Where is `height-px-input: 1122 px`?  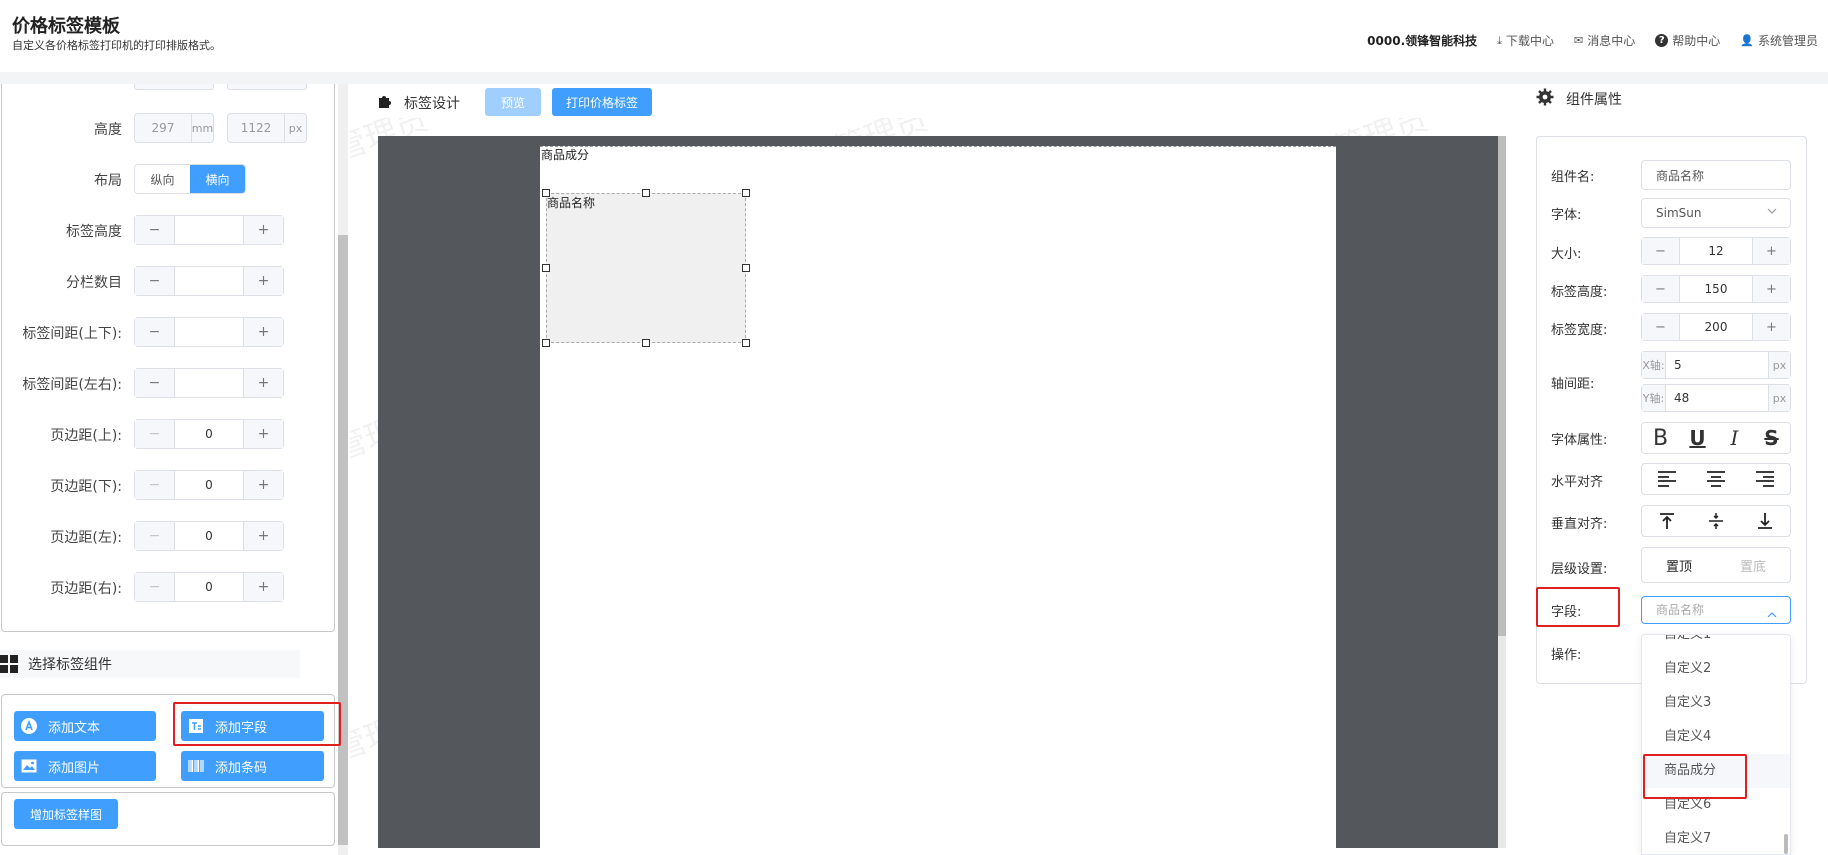
height-px-input: 1122 px is located at coordinates (267, 128).